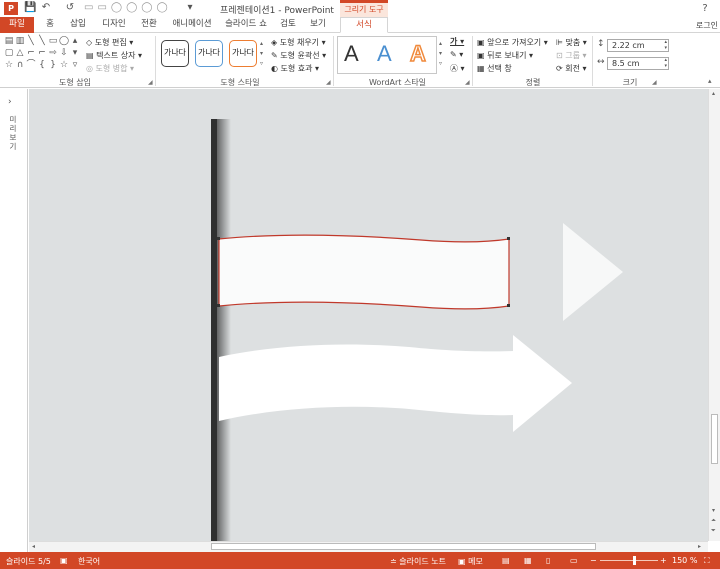  What do you see at coordinates (192, 25) in the screenshot?
I see `tab-animations: 애니메이션` at bounding box center [192, 25].